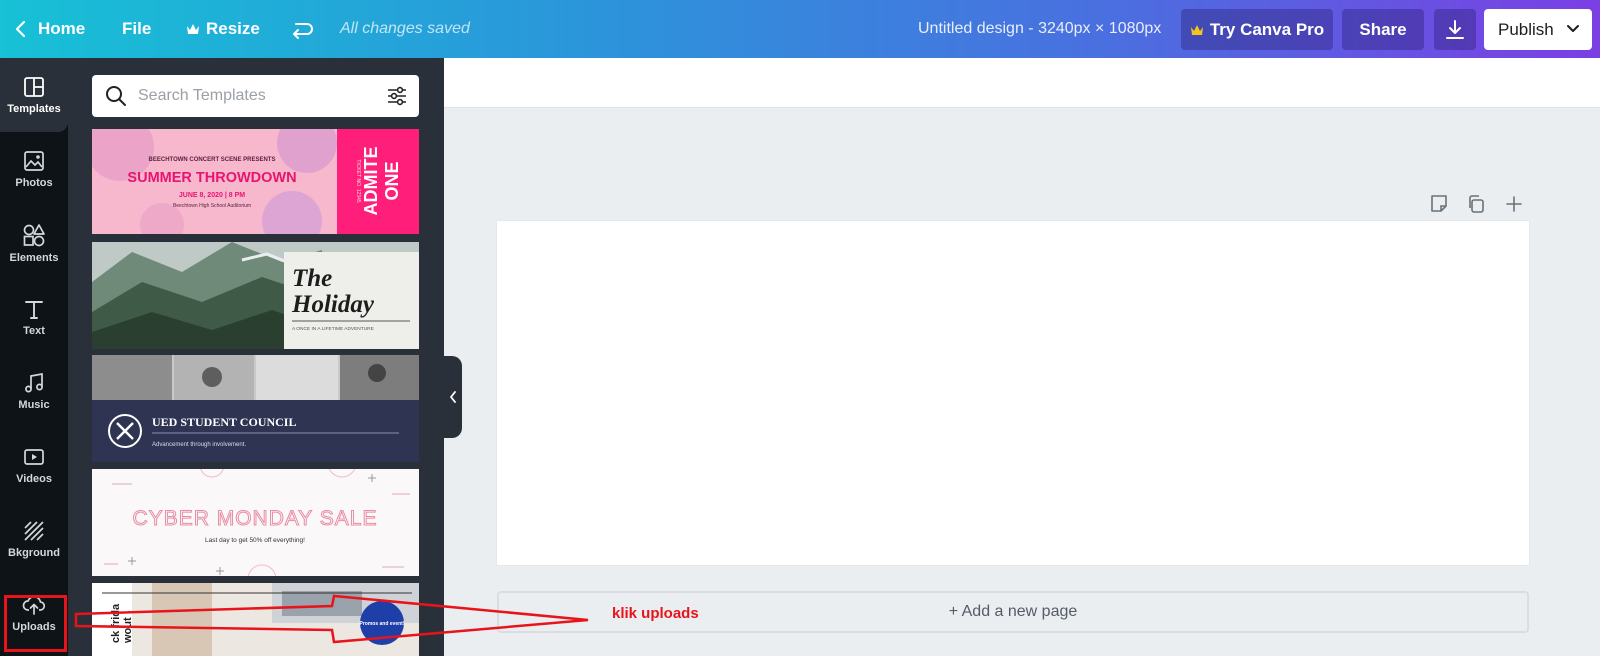  I want to click on text-icon, so click(34, 309).